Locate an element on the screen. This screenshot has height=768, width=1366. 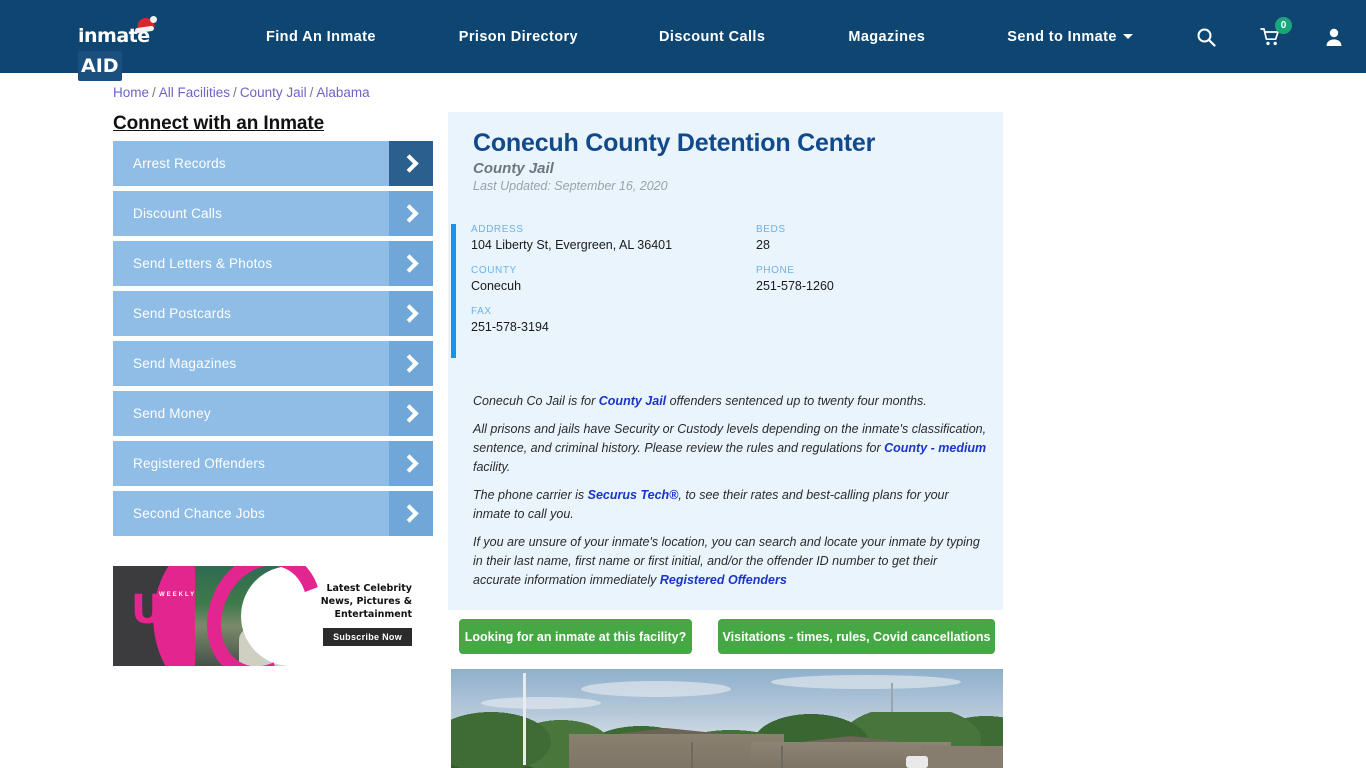
info-field-county: COUNTY Conecuh is located at coordinates (496, 279).